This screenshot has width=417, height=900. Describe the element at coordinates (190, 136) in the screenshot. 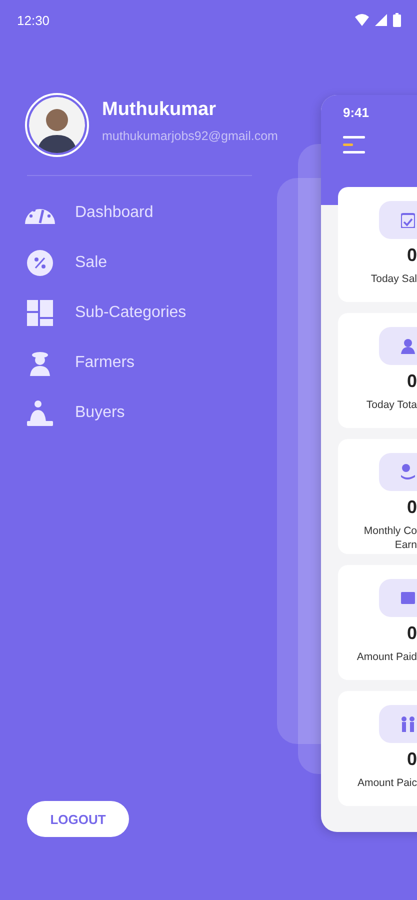

I see `user-email: muthukumarjobs92@gmail.com` at that location.